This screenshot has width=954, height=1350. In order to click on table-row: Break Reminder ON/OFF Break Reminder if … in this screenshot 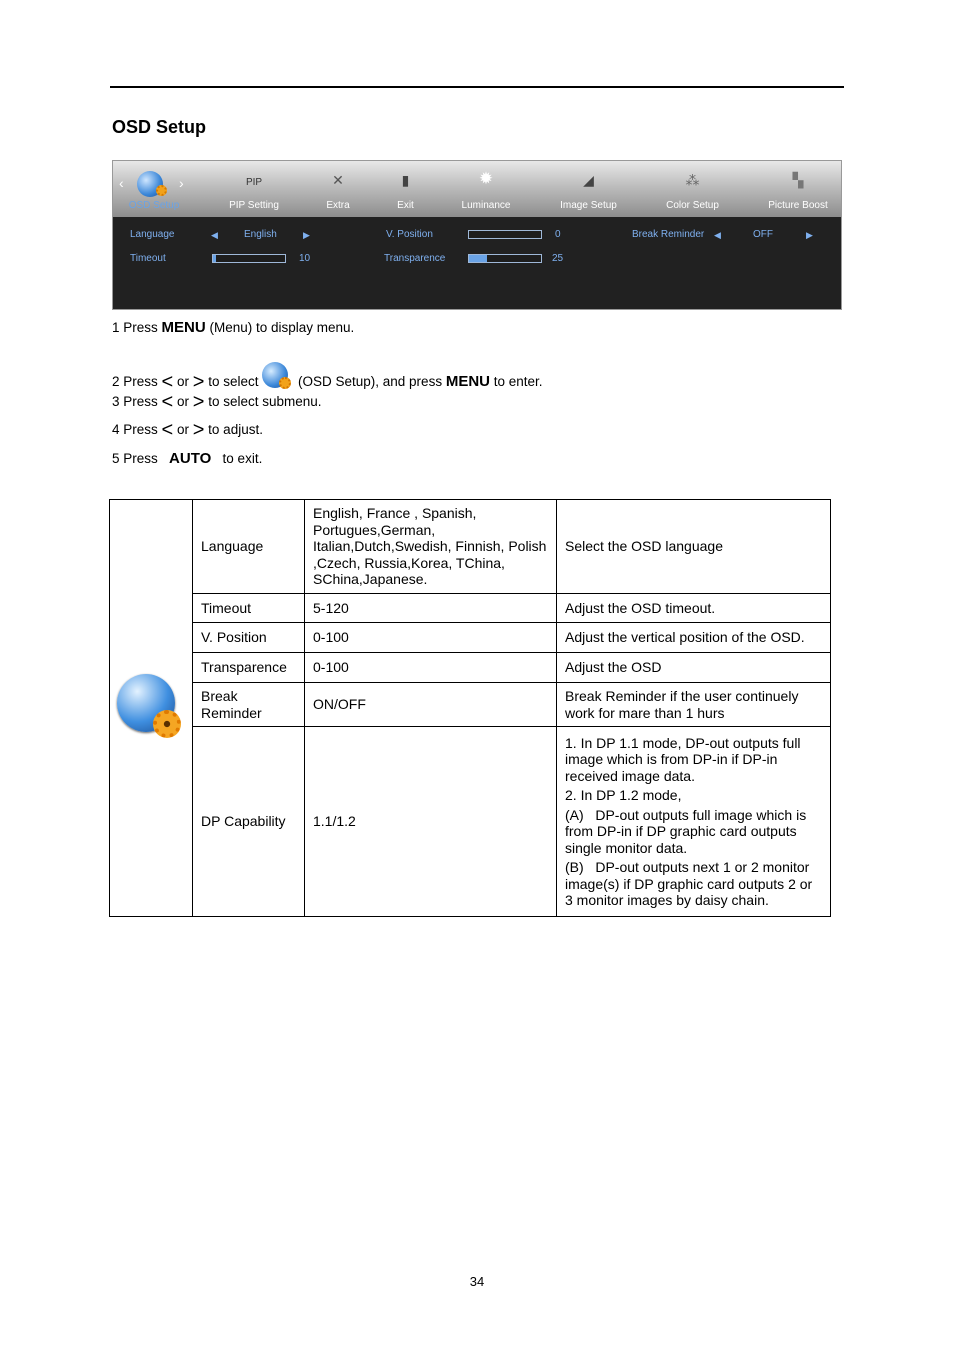, I will do `click(470, 704)`.